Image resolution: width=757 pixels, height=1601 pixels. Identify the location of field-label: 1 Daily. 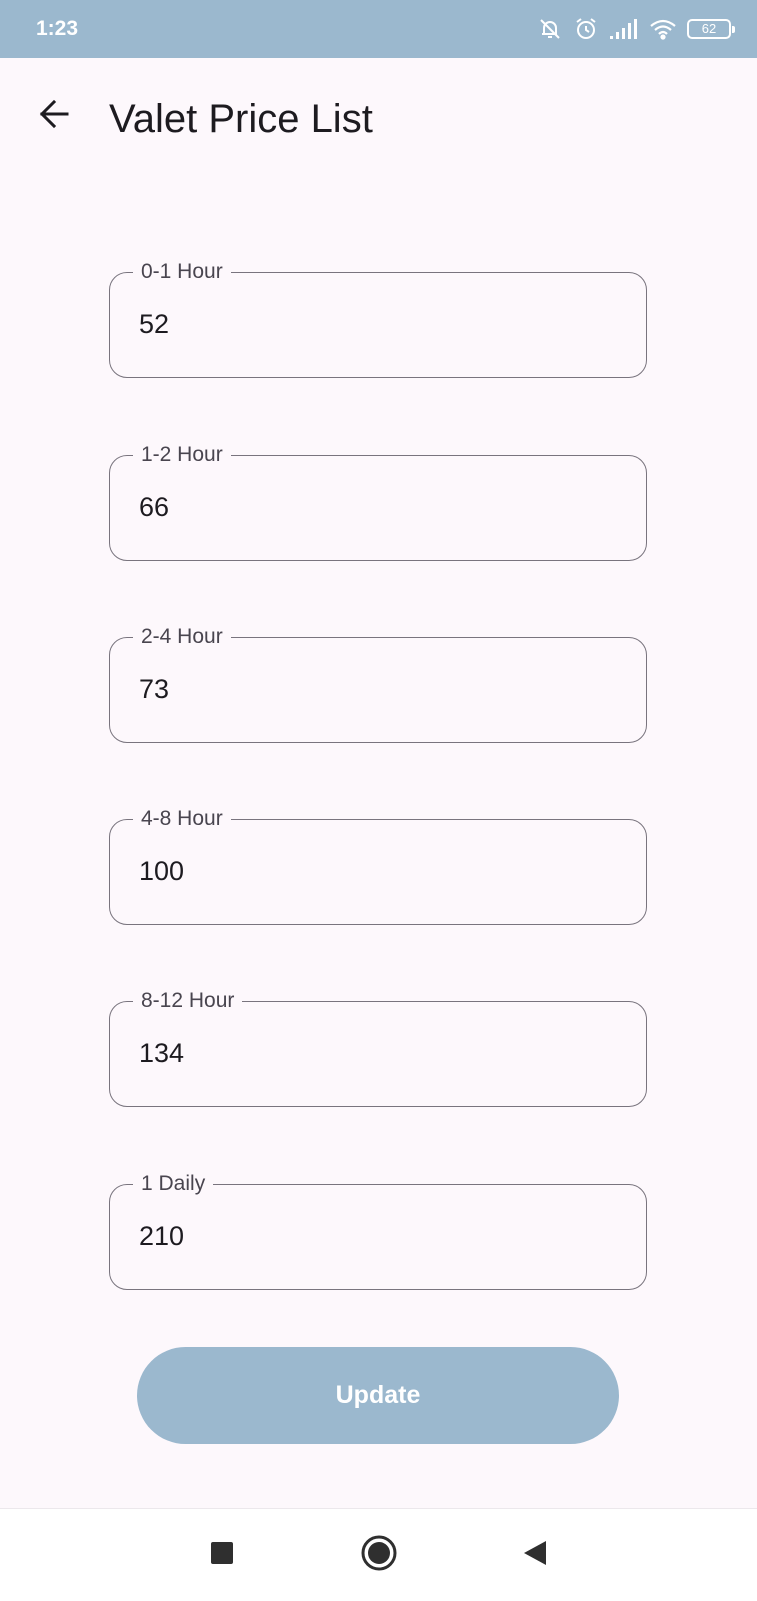
(173, 1184).